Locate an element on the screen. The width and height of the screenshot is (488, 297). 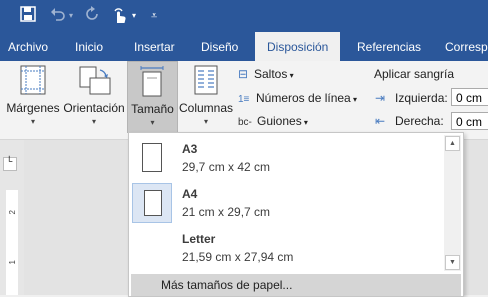
tab-selector: └ is located at coordinates (10, 163).